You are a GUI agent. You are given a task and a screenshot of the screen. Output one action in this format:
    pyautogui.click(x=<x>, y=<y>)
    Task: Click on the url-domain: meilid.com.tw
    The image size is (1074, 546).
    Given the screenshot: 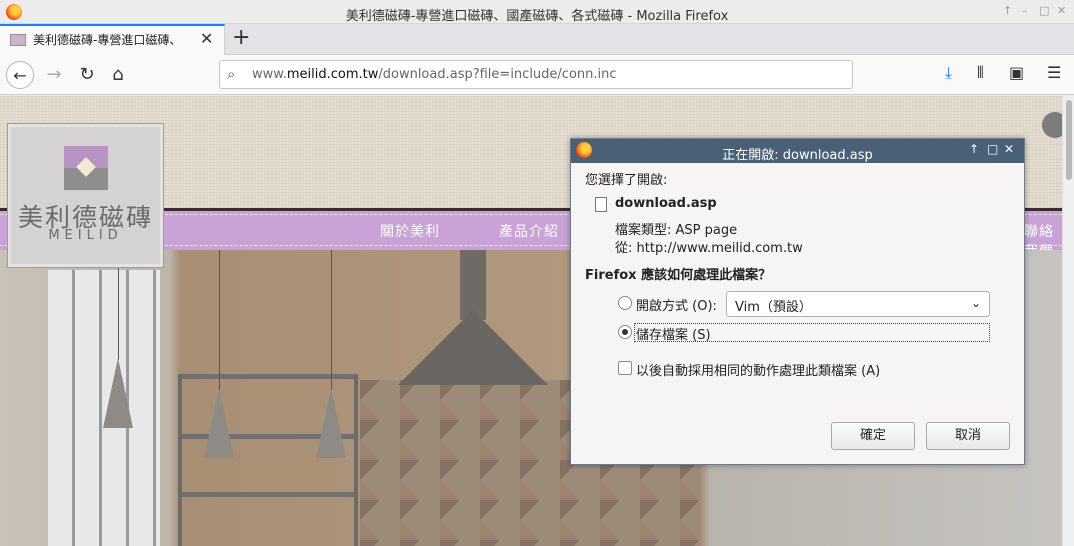 What is the action you would take?
    pyautogui.click(x=332, y=74)
    